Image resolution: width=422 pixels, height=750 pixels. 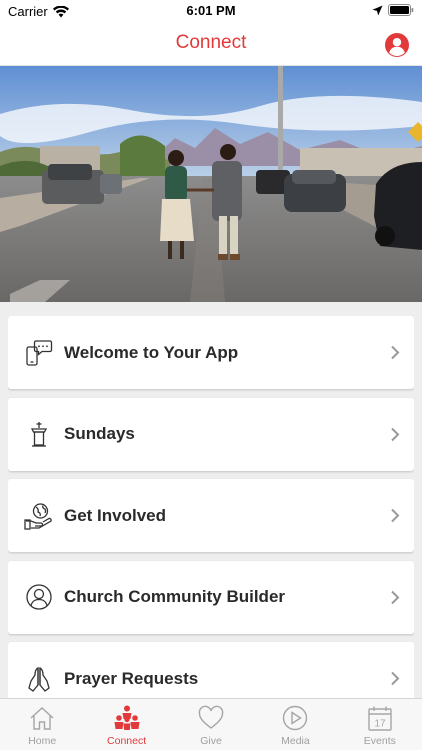 I want to click on status-time: 6:01 PM, so click(x=211, y=10).